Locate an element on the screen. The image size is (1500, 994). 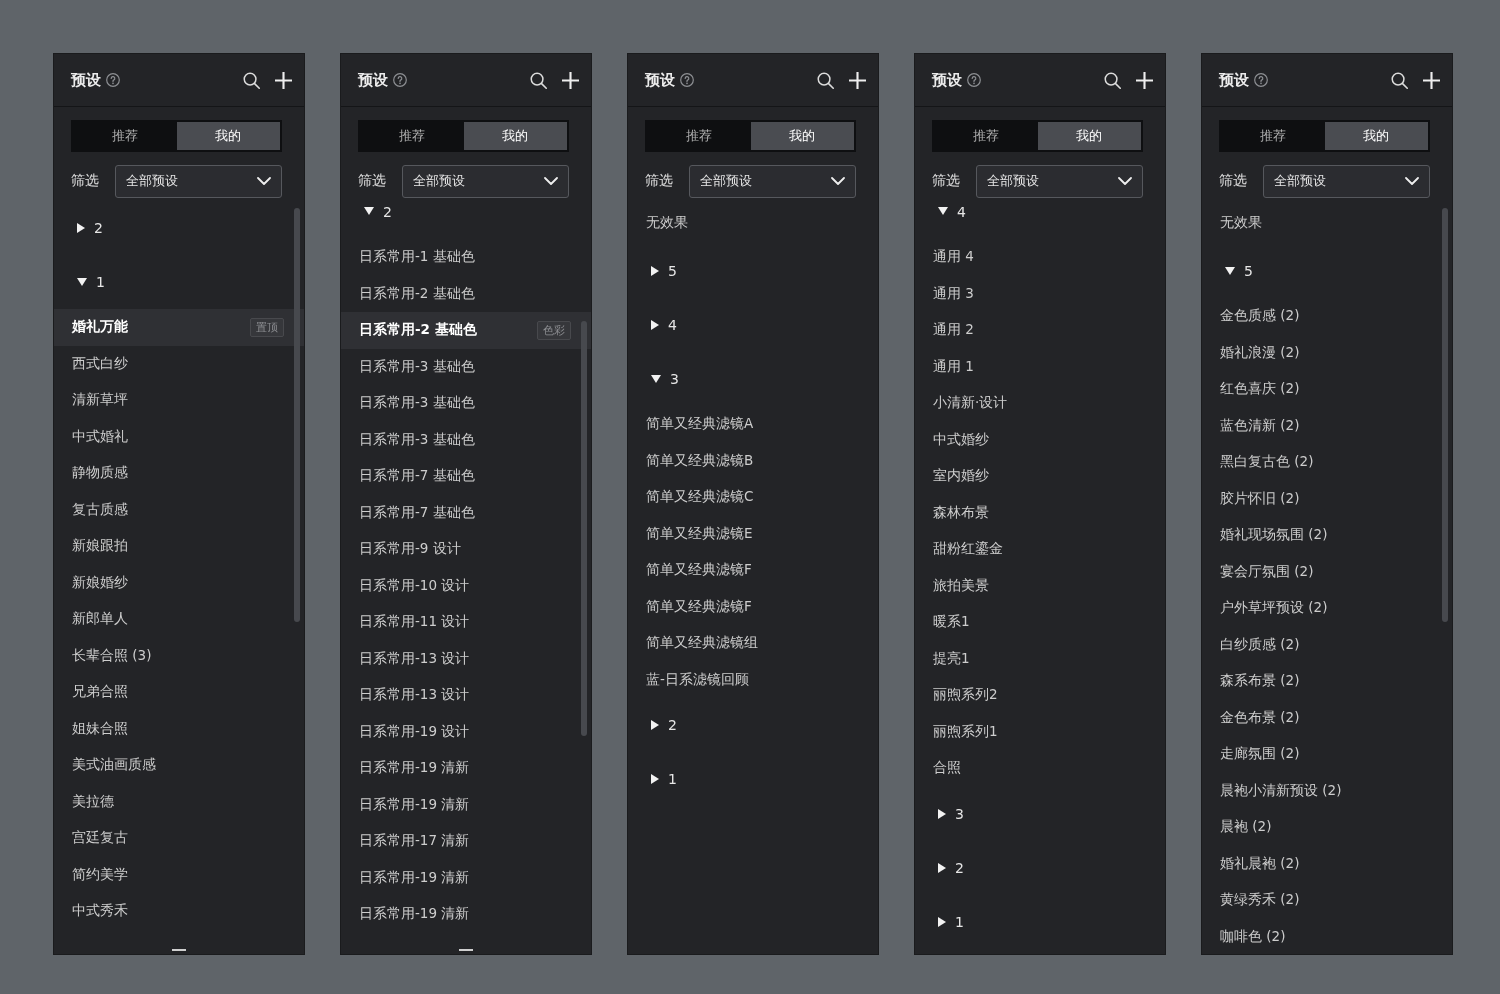
preset-item: 宫廷复古 is located at coordinates (179, 838).